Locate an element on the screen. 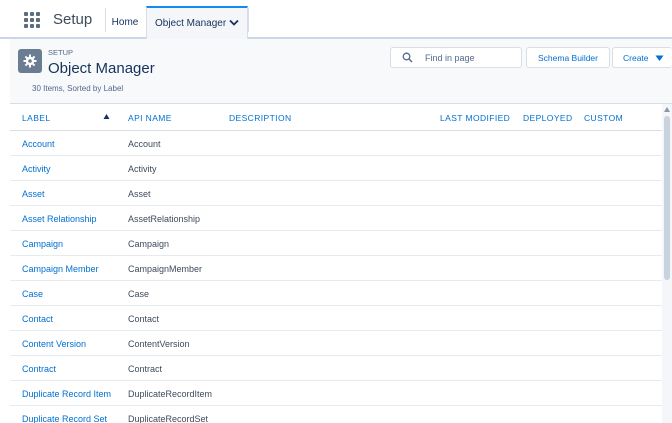 The width and height of the screenshot is (672, 423). column-header-custom: CUSTOM is located at coordinates (603, 118).